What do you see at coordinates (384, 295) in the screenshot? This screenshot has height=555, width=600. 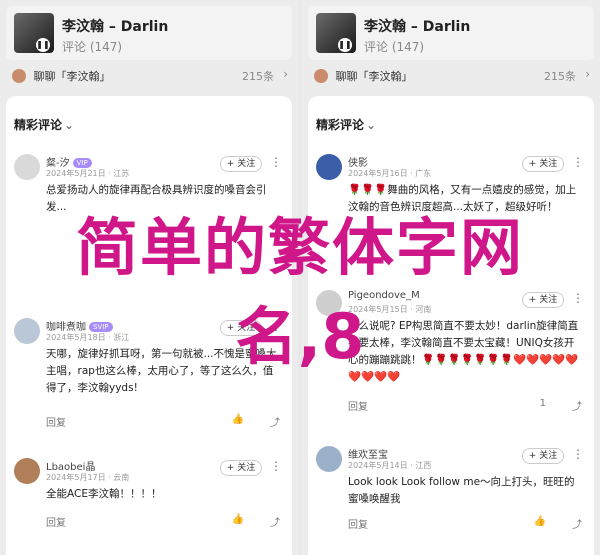 I see `comment-author: Pigeondove_M` at bounding box center [384, 295].